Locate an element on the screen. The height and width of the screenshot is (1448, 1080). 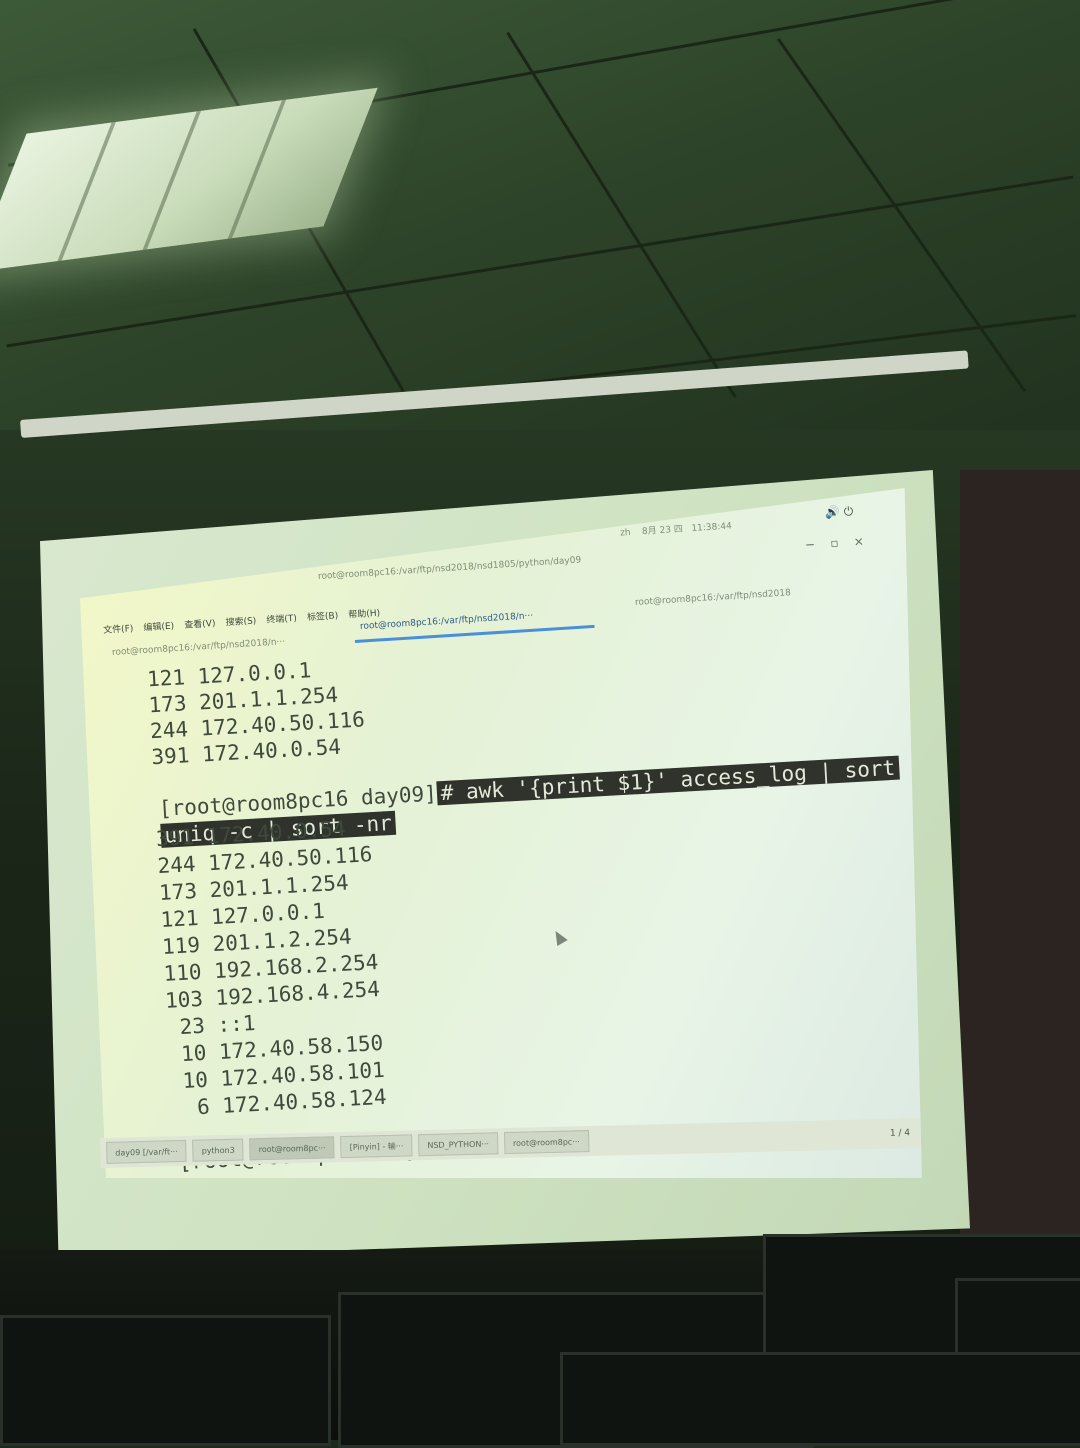
minimize-icon: − is located at coordinates (810, 544).